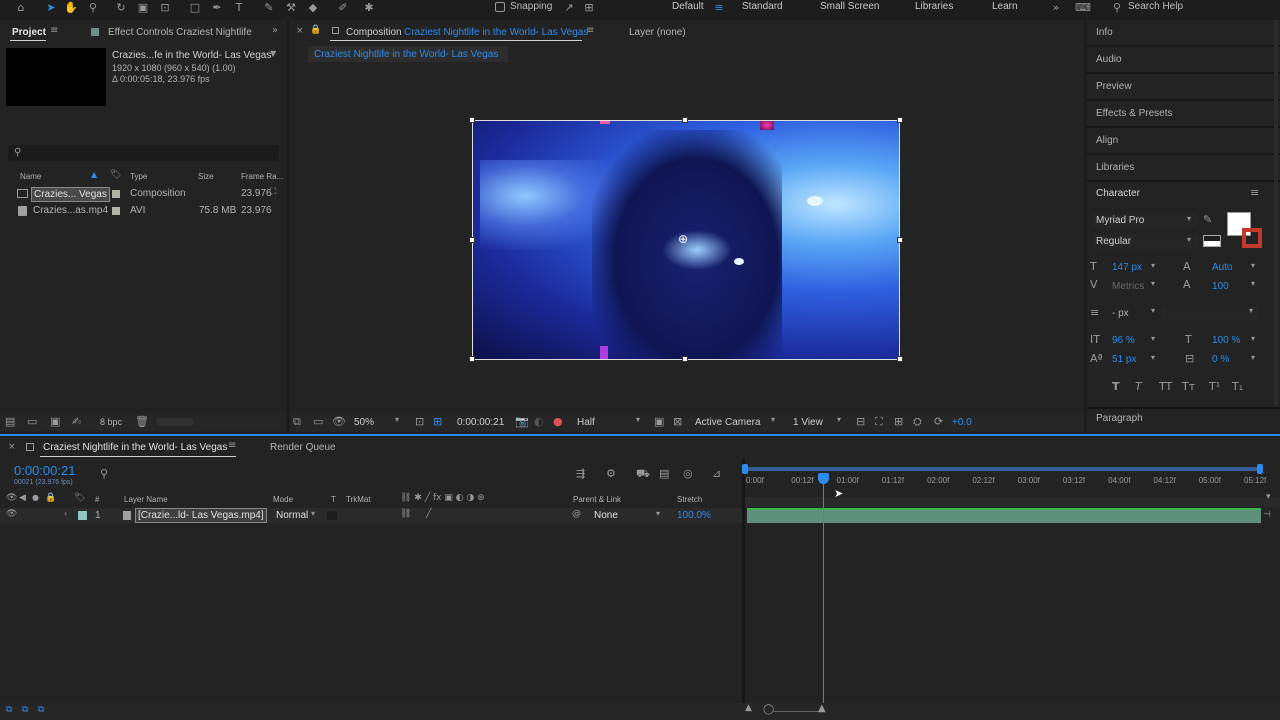  I want to click on hand-tool-icon: ✋, so click(71, 7).